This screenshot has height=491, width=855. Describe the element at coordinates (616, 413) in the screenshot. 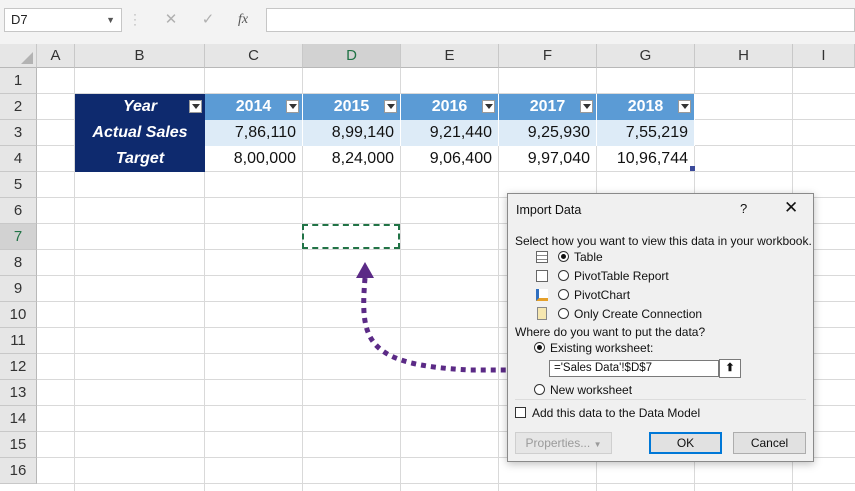

I see `data-model-label: Add this data to the Data Model` at that location.